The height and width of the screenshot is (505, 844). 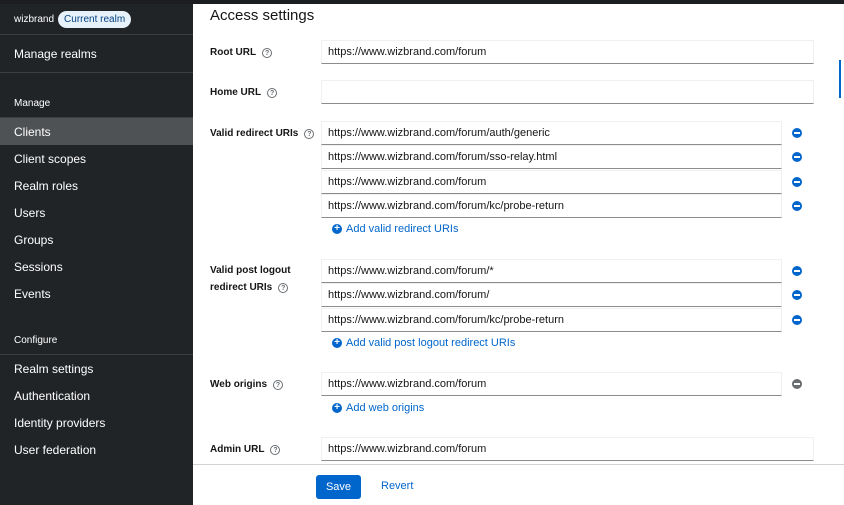 I want to click on sidebar-item-client-scopes: Client scopes, so click(x=96, y=158).